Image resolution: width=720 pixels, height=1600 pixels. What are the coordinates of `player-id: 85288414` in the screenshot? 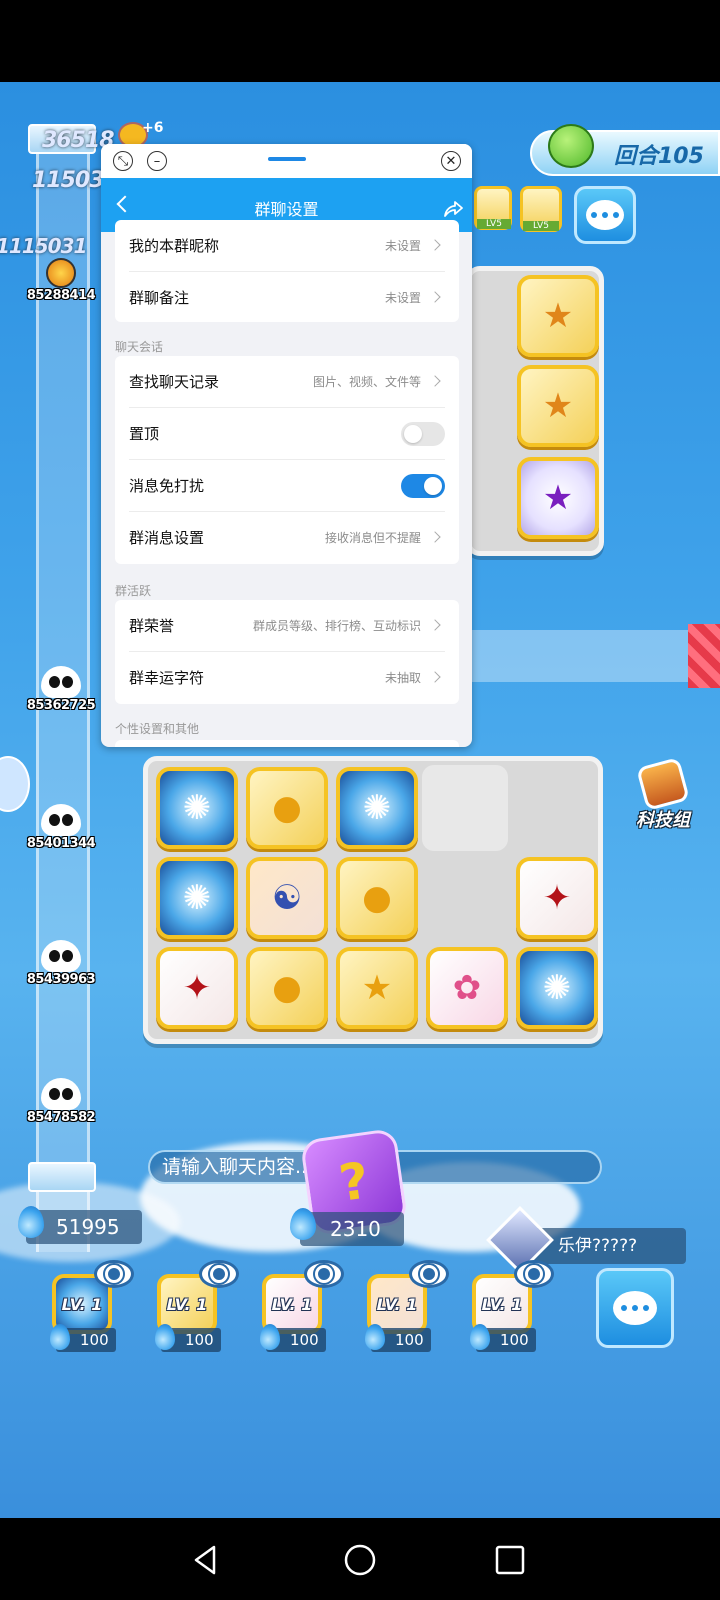 It's located at (61, 295).